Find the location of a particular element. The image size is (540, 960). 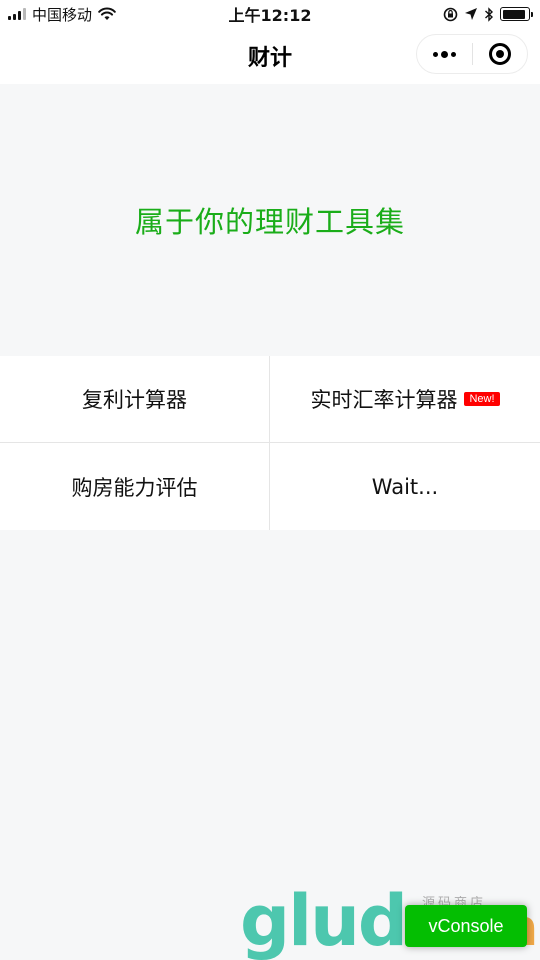

tool-exchange-rate: 实时汇率计算器 New! is located at coordinates (405, 399).